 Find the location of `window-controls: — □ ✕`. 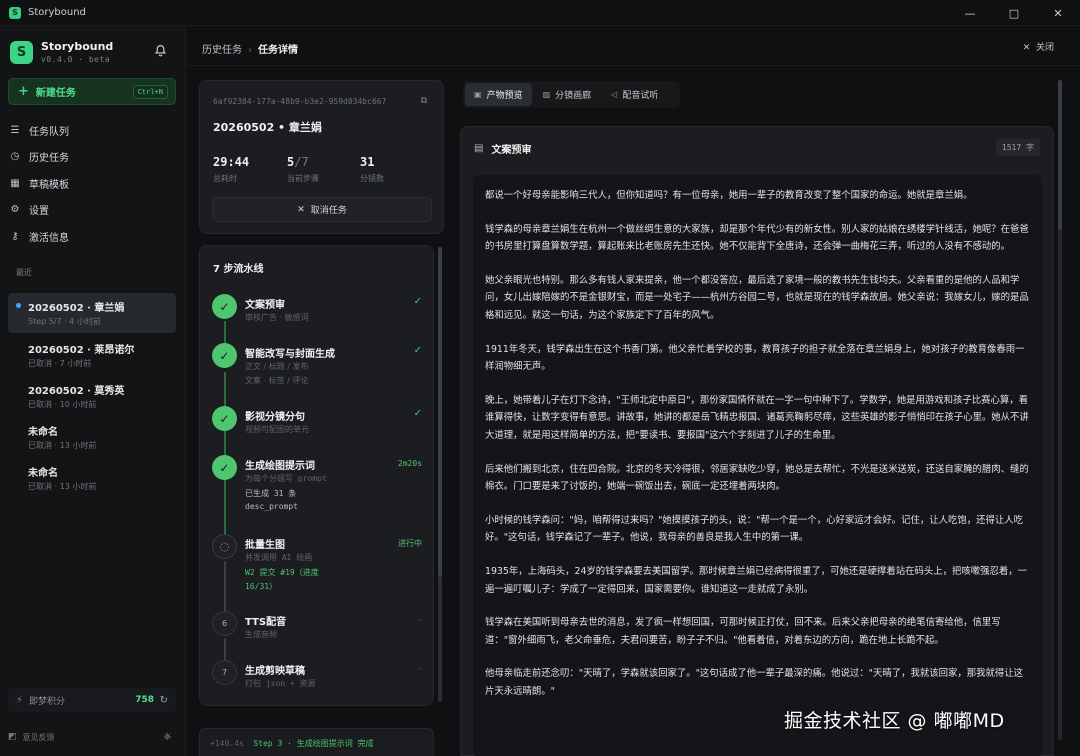

window-controls: — □ ✕ is located at coordinates (1014, 13).